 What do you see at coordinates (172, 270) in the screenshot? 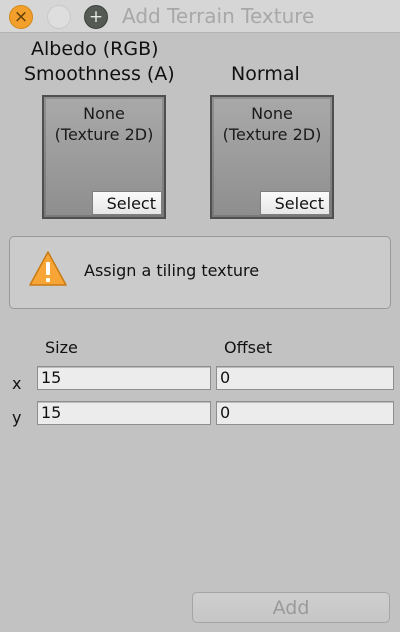
I see `warning-message: Assign a tiling texture` at bounding box center [172, 270].